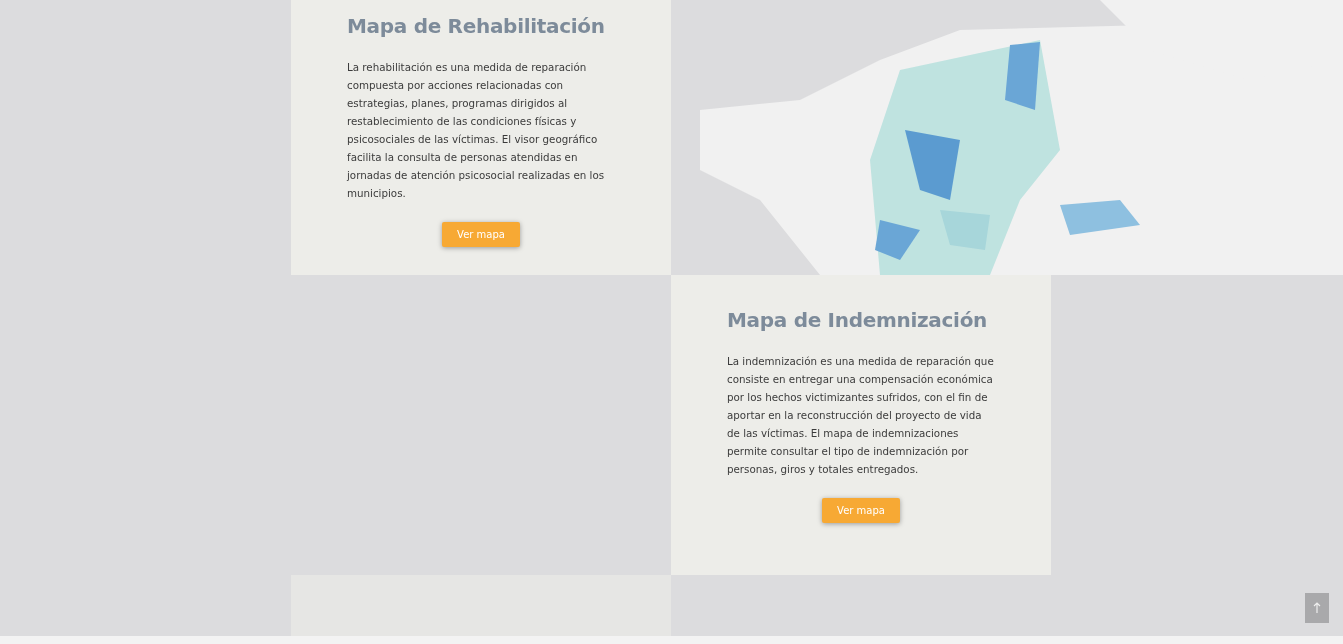 The height and width of the screenshot is (644, 1343). Describe the element at coordinates (476, 26) in the screenshot. I see `card-title: Mapa de Rehabilitación` at that location.